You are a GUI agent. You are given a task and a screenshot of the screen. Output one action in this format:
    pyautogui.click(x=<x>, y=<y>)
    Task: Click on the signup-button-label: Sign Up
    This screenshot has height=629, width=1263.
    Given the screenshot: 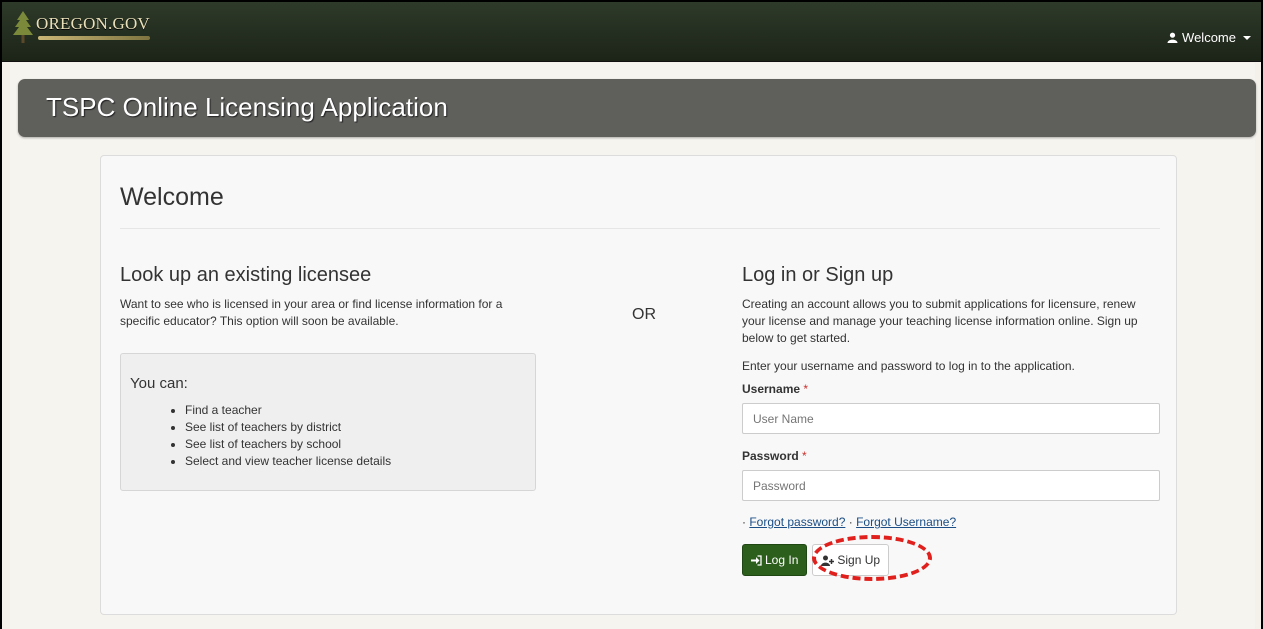 What is the action you would take?
    pyautogui.click(x=859, y=560)
    